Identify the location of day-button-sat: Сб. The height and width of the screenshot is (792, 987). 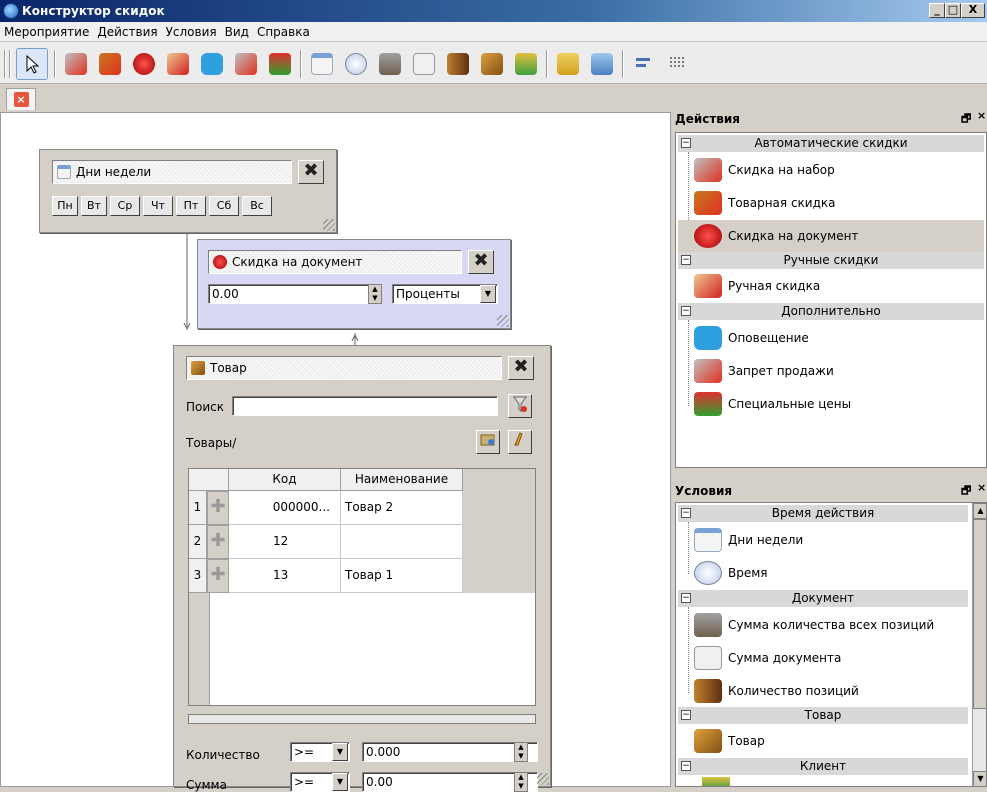
(224, 206).